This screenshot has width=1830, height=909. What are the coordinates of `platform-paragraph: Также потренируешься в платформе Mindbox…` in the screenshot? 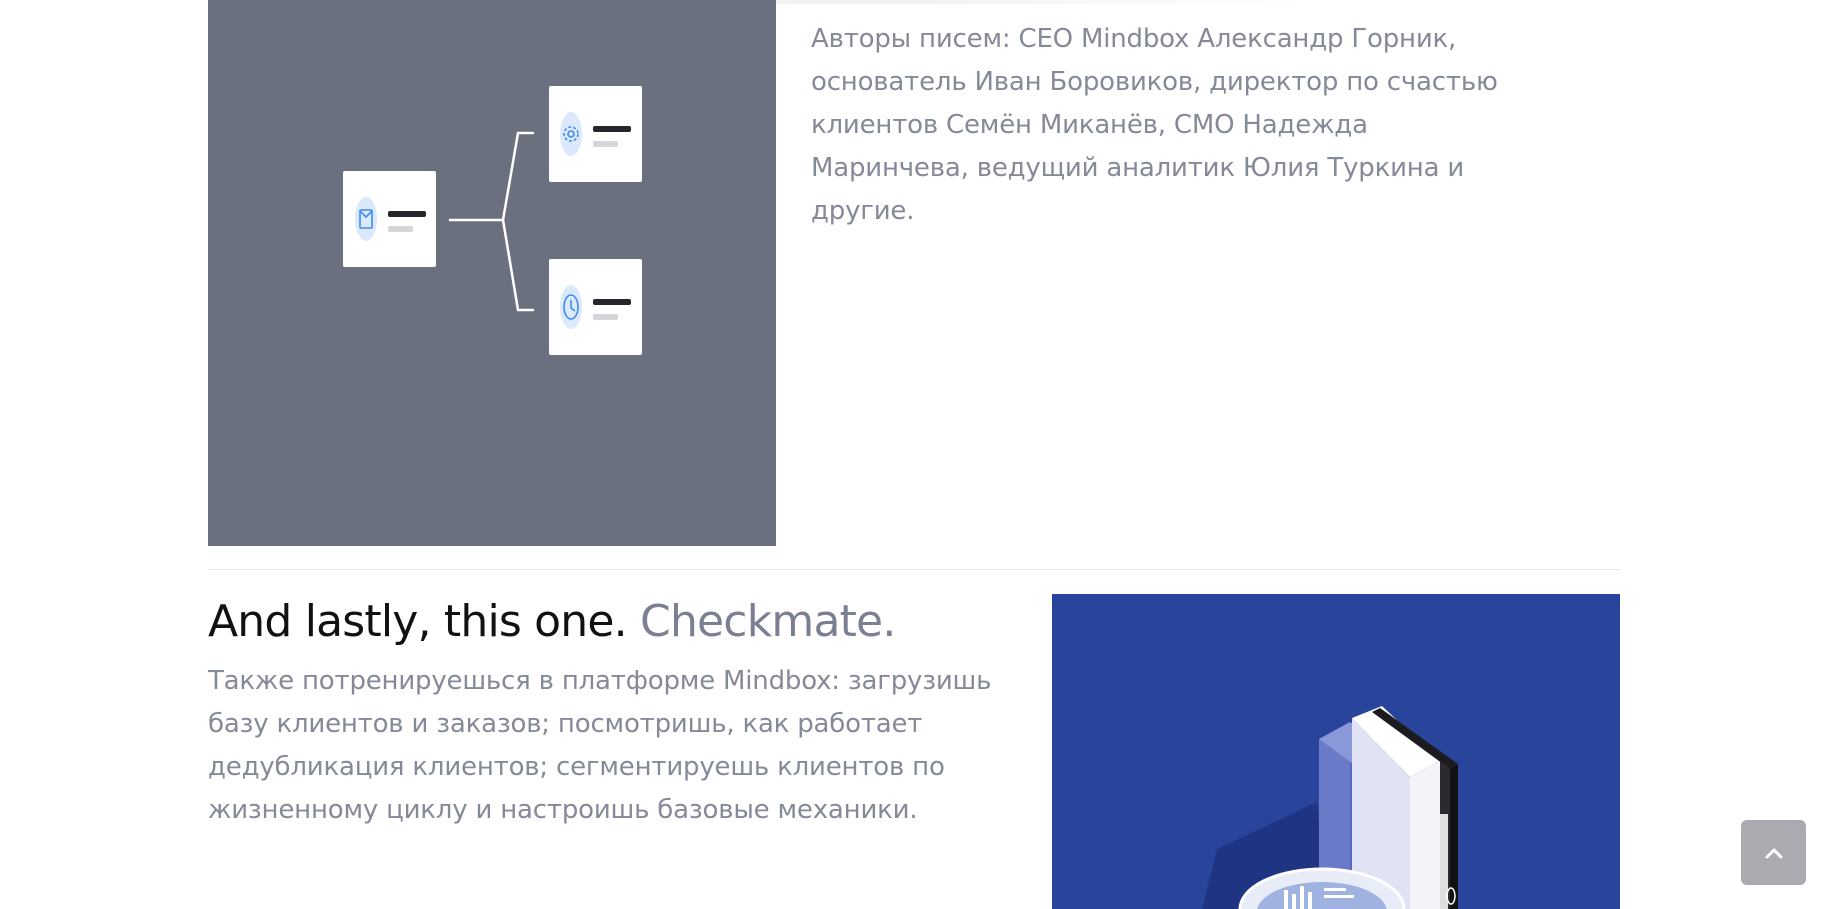 It's located at (600, 745).